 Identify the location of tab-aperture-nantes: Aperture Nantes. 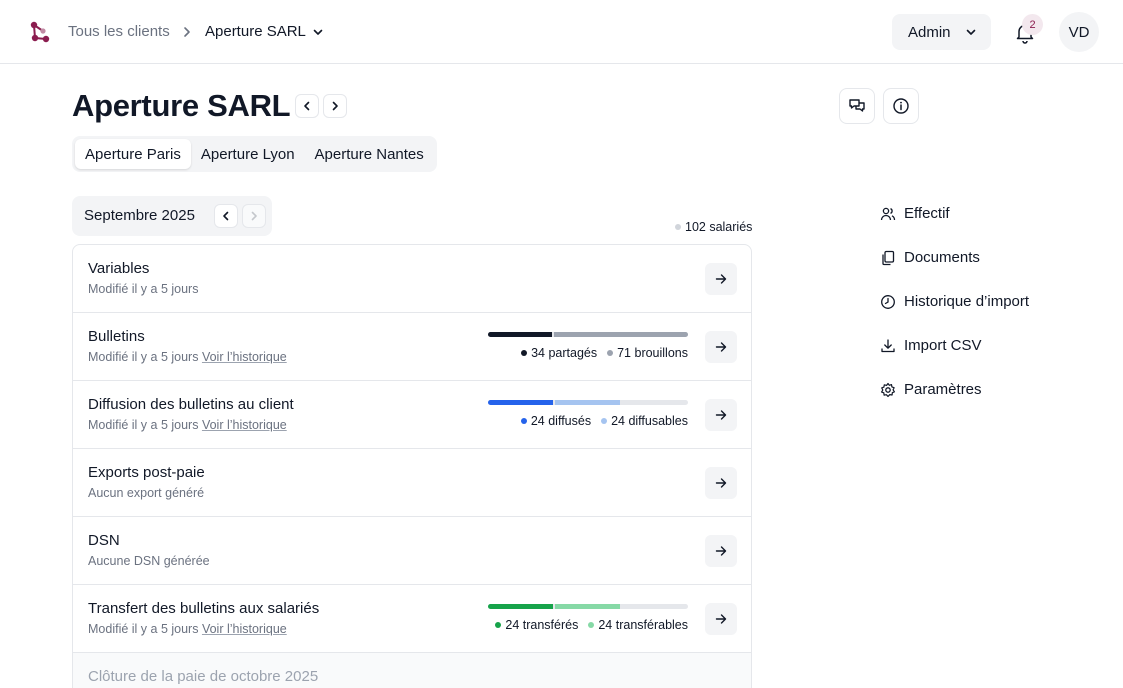
(369, 154).